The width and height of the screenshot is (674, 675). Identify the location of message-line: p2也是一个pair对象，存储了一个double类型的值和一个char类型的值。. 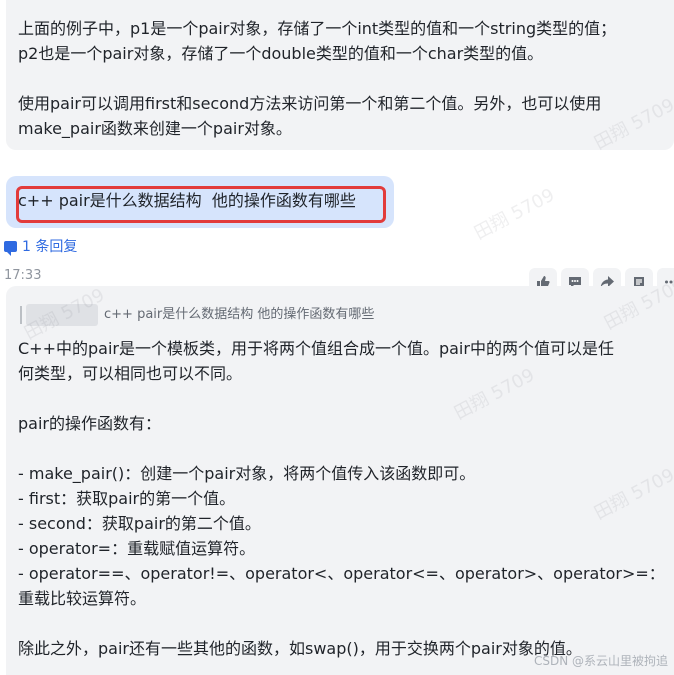
(281, 53).